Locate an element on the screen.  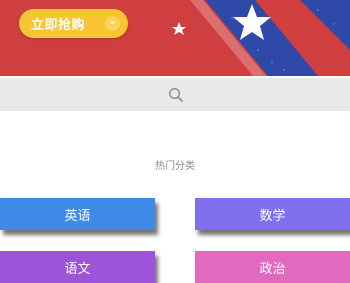
category-label: 数学 is located at coordinates (272, 216).